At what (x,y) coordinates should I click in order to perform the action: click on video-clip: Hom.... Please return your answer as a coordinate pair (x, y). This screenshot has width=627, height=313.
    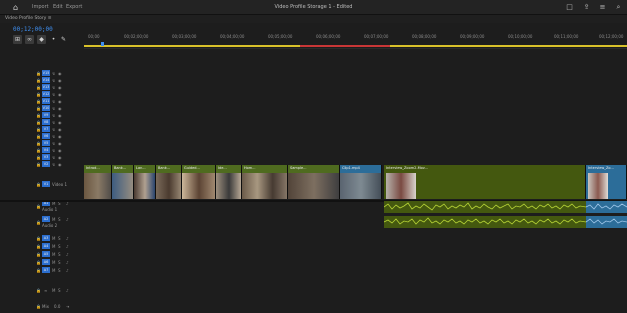
    Looking at the image, I should click on (265, 182).